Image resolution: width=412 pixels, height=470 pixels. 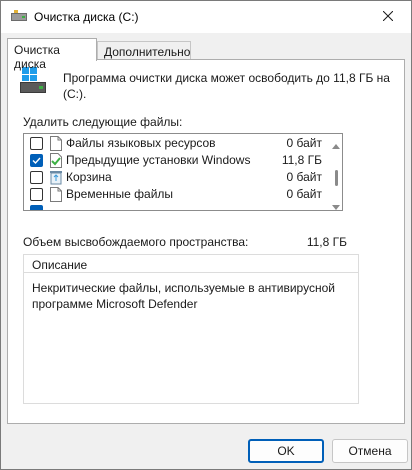 I want to click on disk-cleanup-icon, so click(x=19, y=17).